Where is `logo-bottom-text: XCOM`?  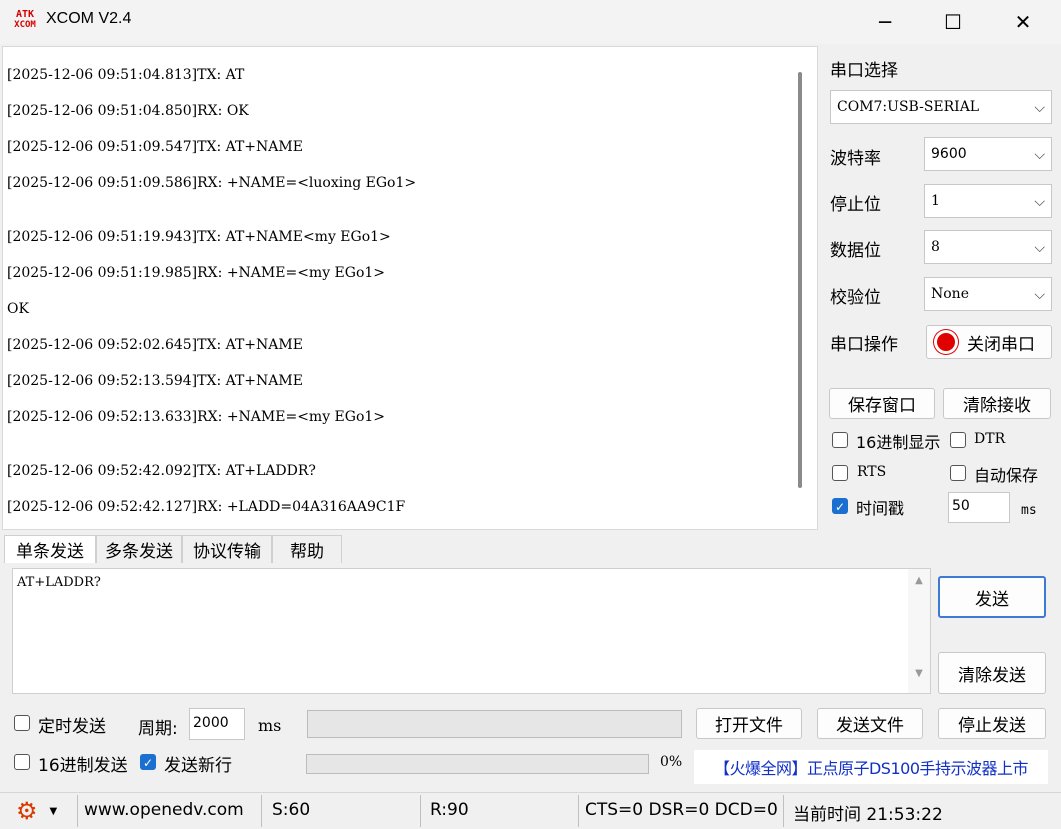
logo-bottom-text: XCOM is located at coordinates (25, 25).